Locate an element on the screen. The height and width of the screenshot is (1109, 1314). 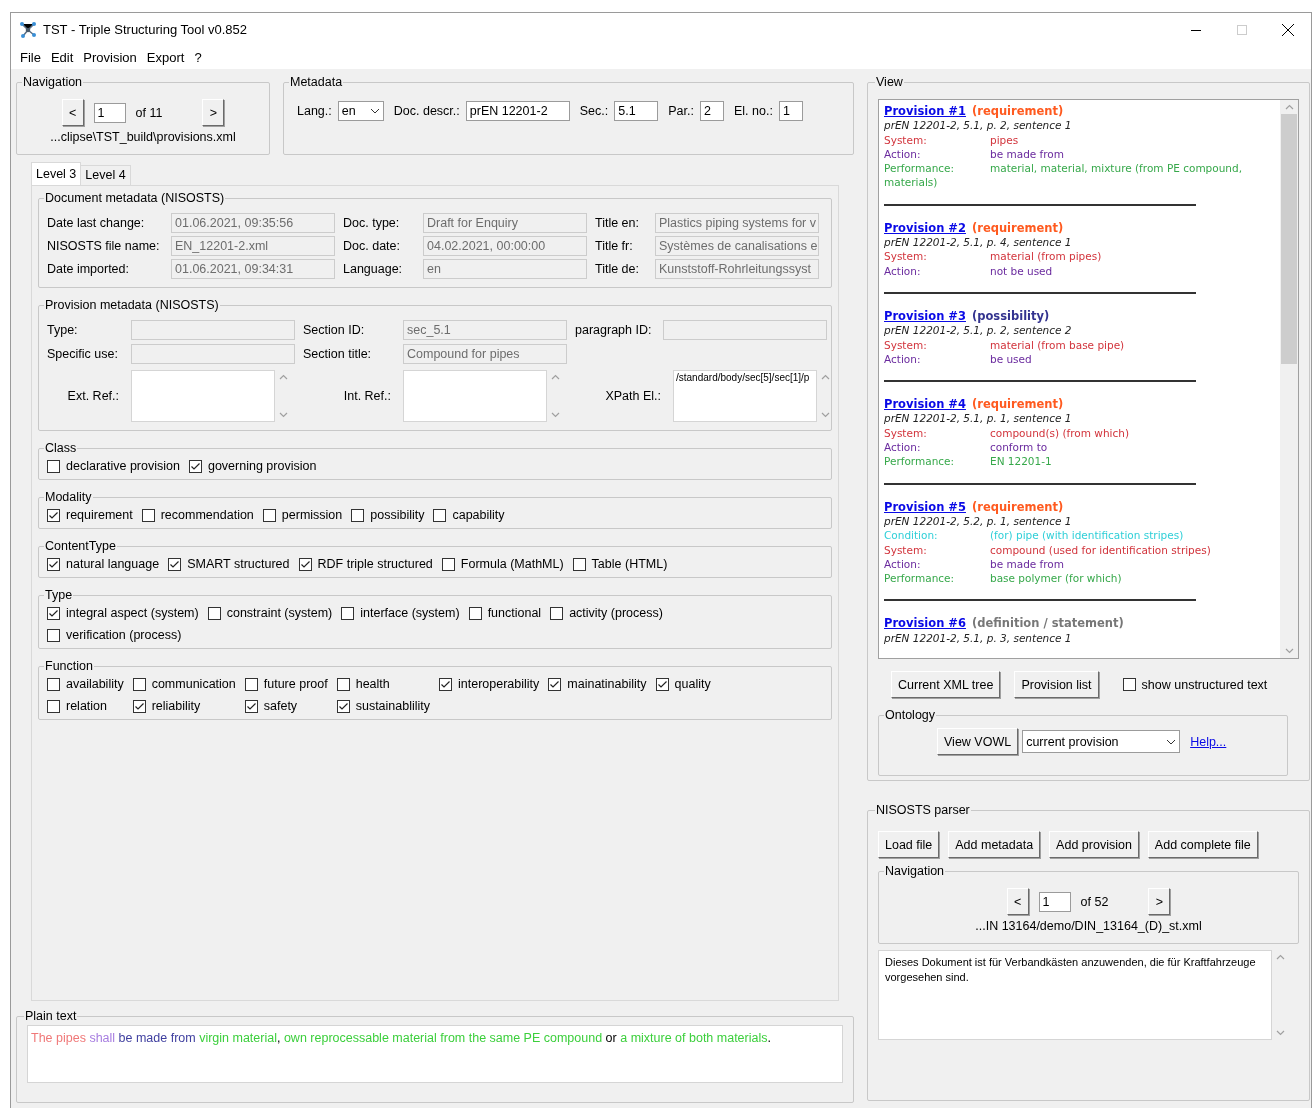
checkbox-label: mainatinability is located at coordinates (607, 684).